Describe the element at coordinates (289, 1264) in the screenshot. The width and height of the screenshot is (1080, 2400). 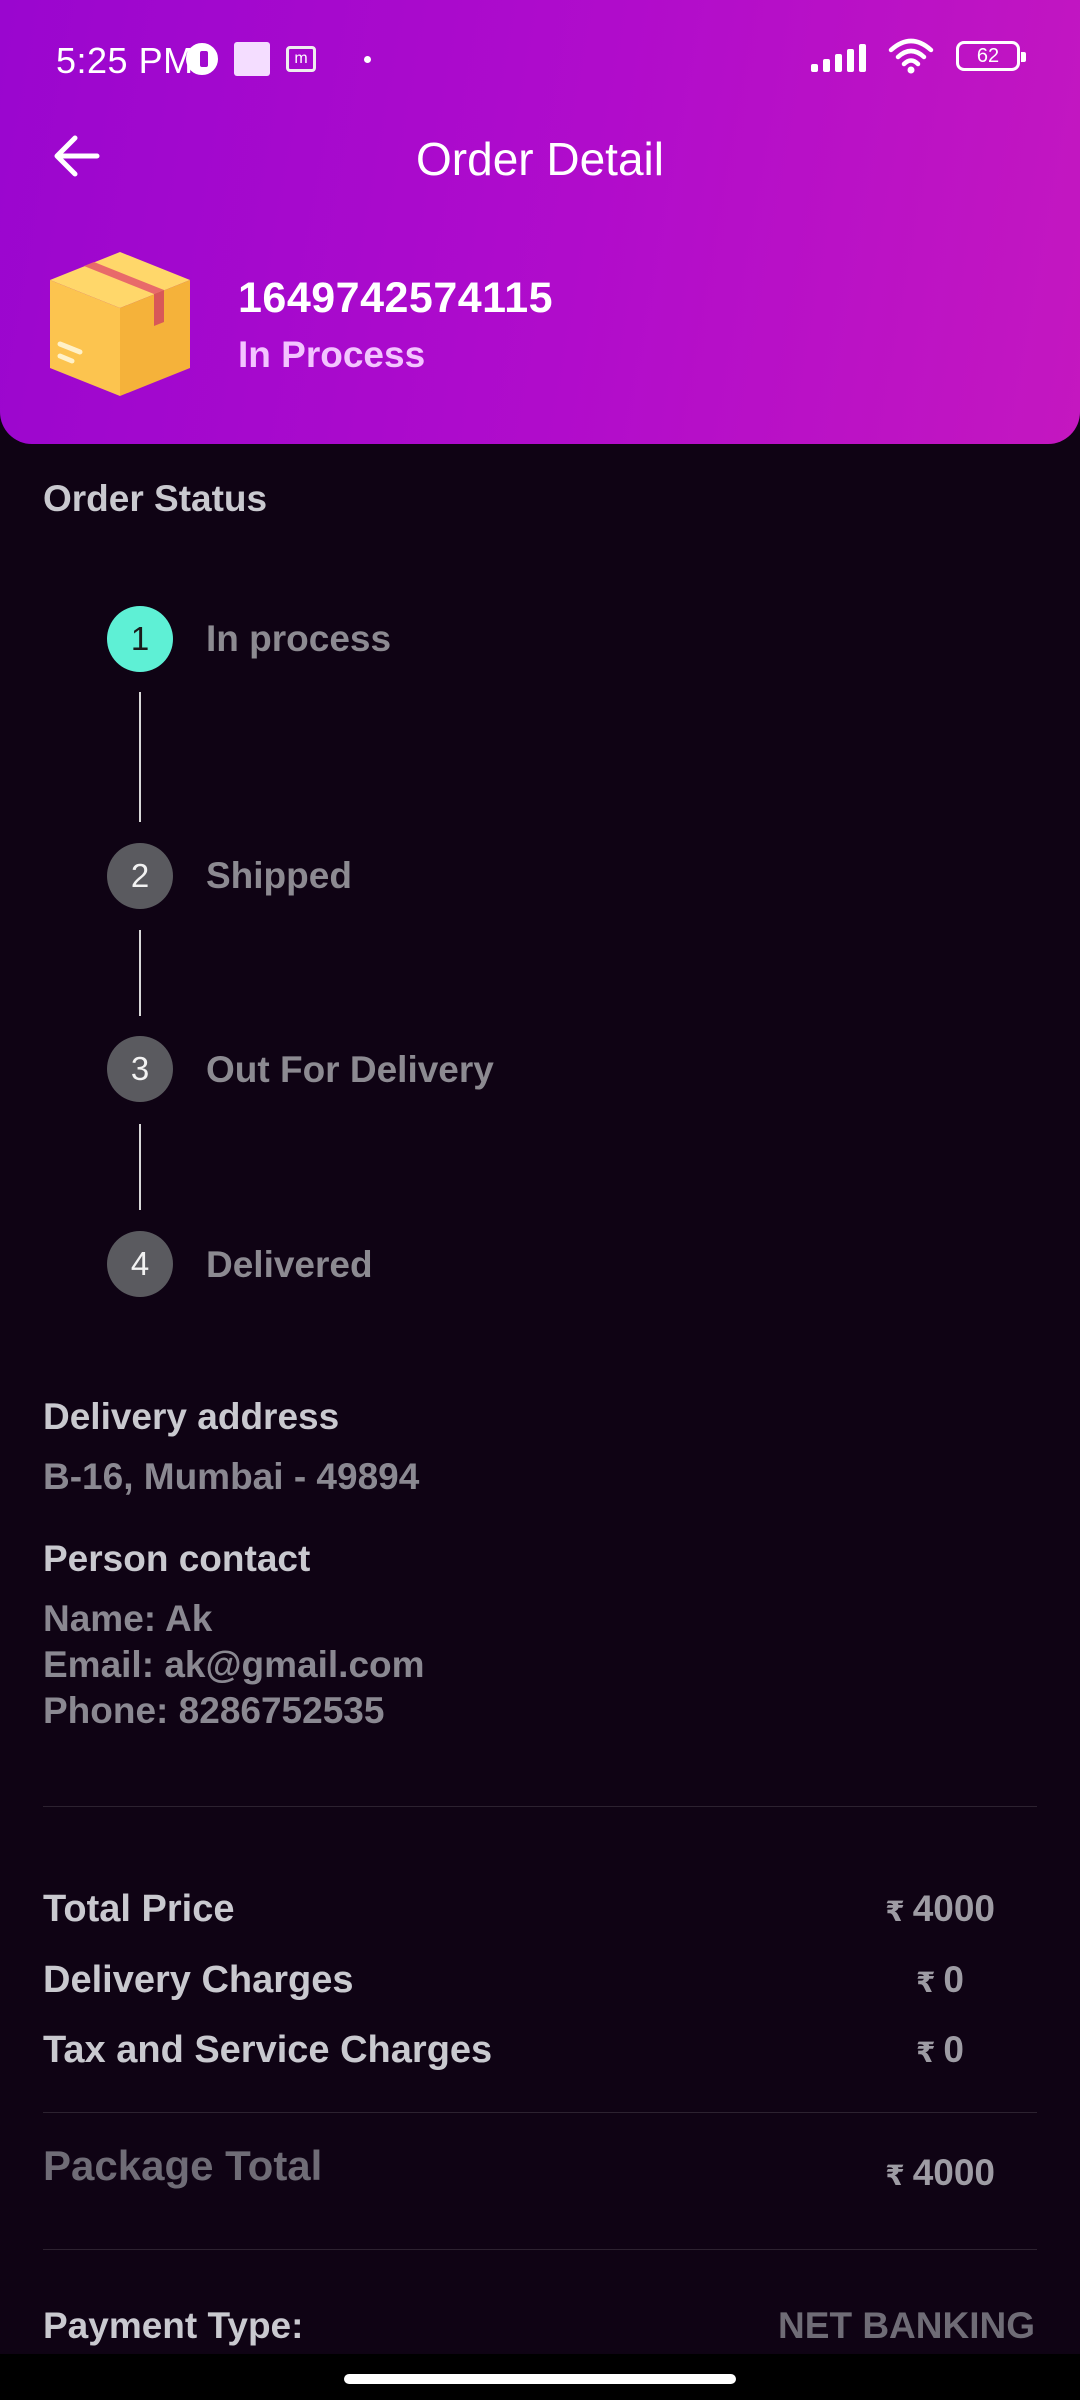
I see `step-4-label: Delivered` at that location.